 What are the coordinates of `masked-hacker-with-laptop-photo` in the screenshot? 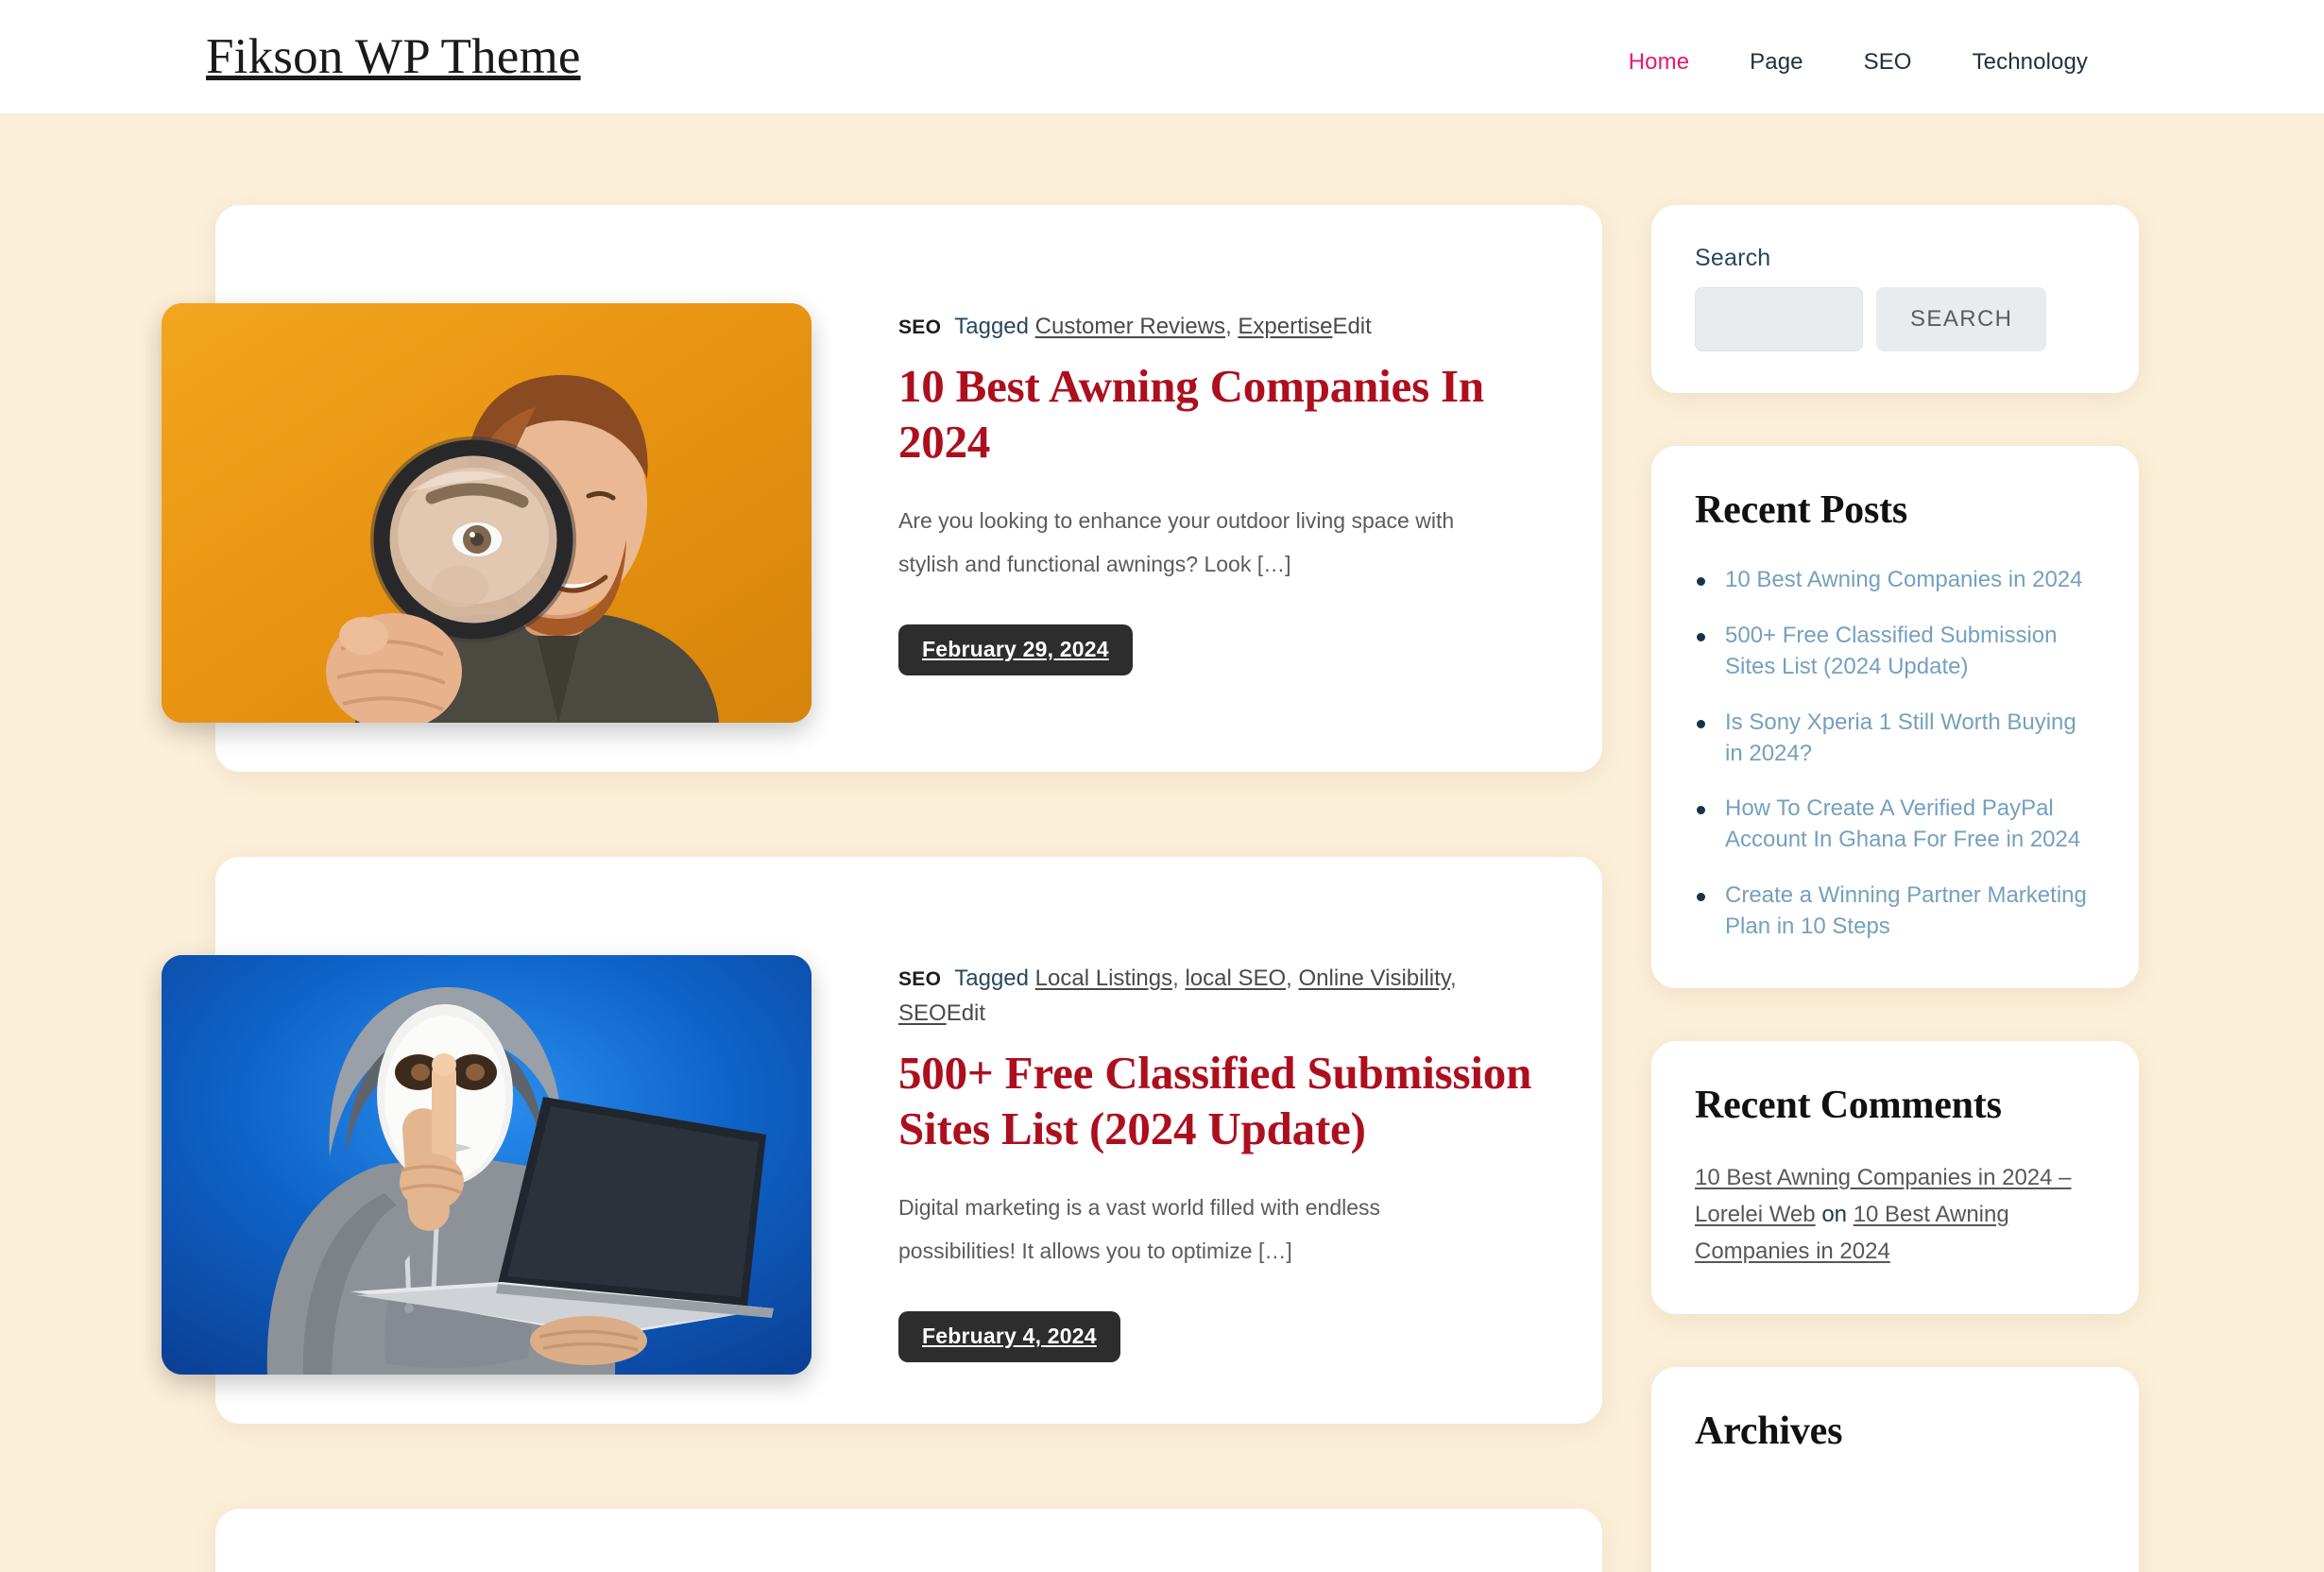 It's located at (487, 1165).